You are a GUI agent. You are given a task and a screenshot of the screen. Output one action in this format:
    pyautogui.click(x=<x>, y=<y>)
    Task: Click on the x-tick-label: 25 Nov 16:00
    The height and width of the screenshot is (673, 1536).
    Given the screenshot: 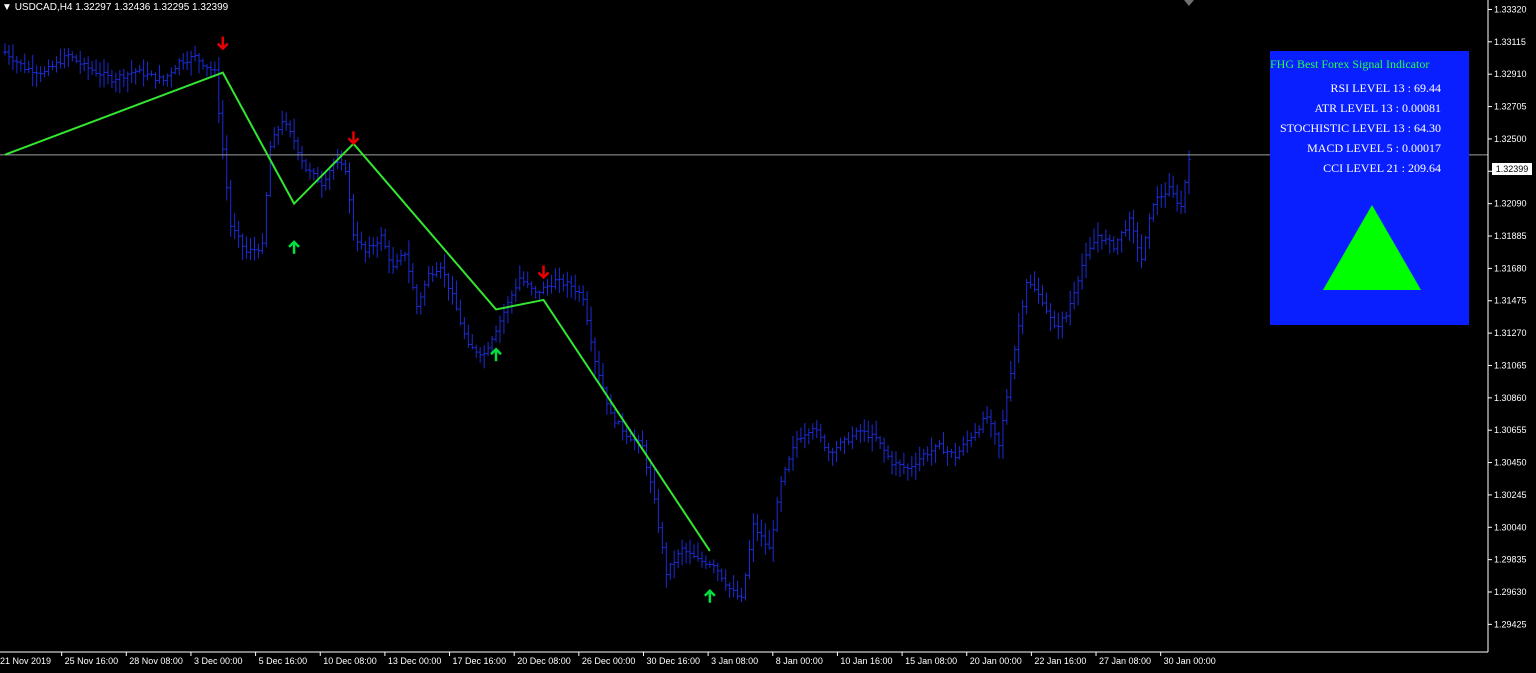 What is the action you would take?
    pyautogui.click(x=92, y=661)
    